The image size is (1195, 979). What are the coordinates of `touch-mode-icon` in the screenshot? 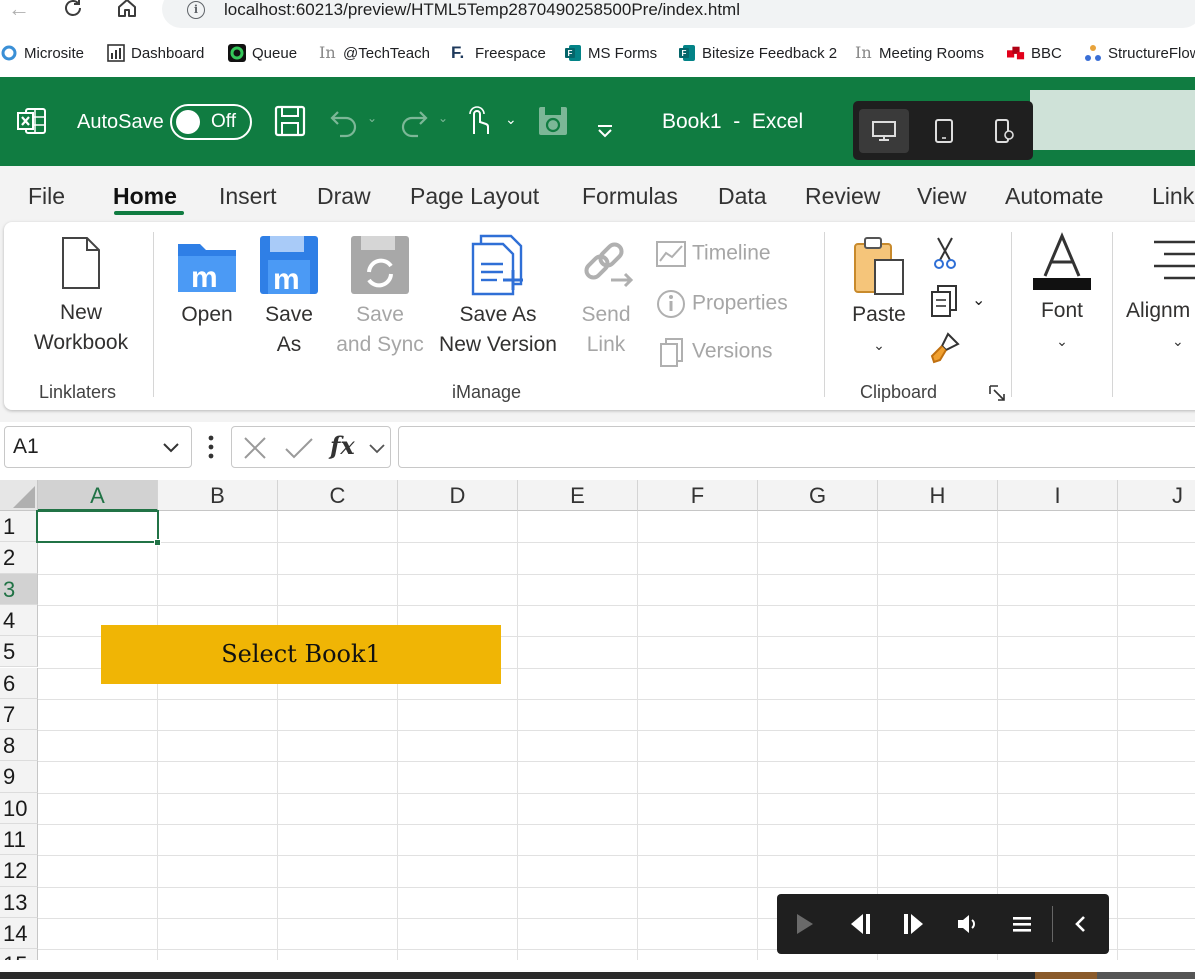 It's located at (478, 121).